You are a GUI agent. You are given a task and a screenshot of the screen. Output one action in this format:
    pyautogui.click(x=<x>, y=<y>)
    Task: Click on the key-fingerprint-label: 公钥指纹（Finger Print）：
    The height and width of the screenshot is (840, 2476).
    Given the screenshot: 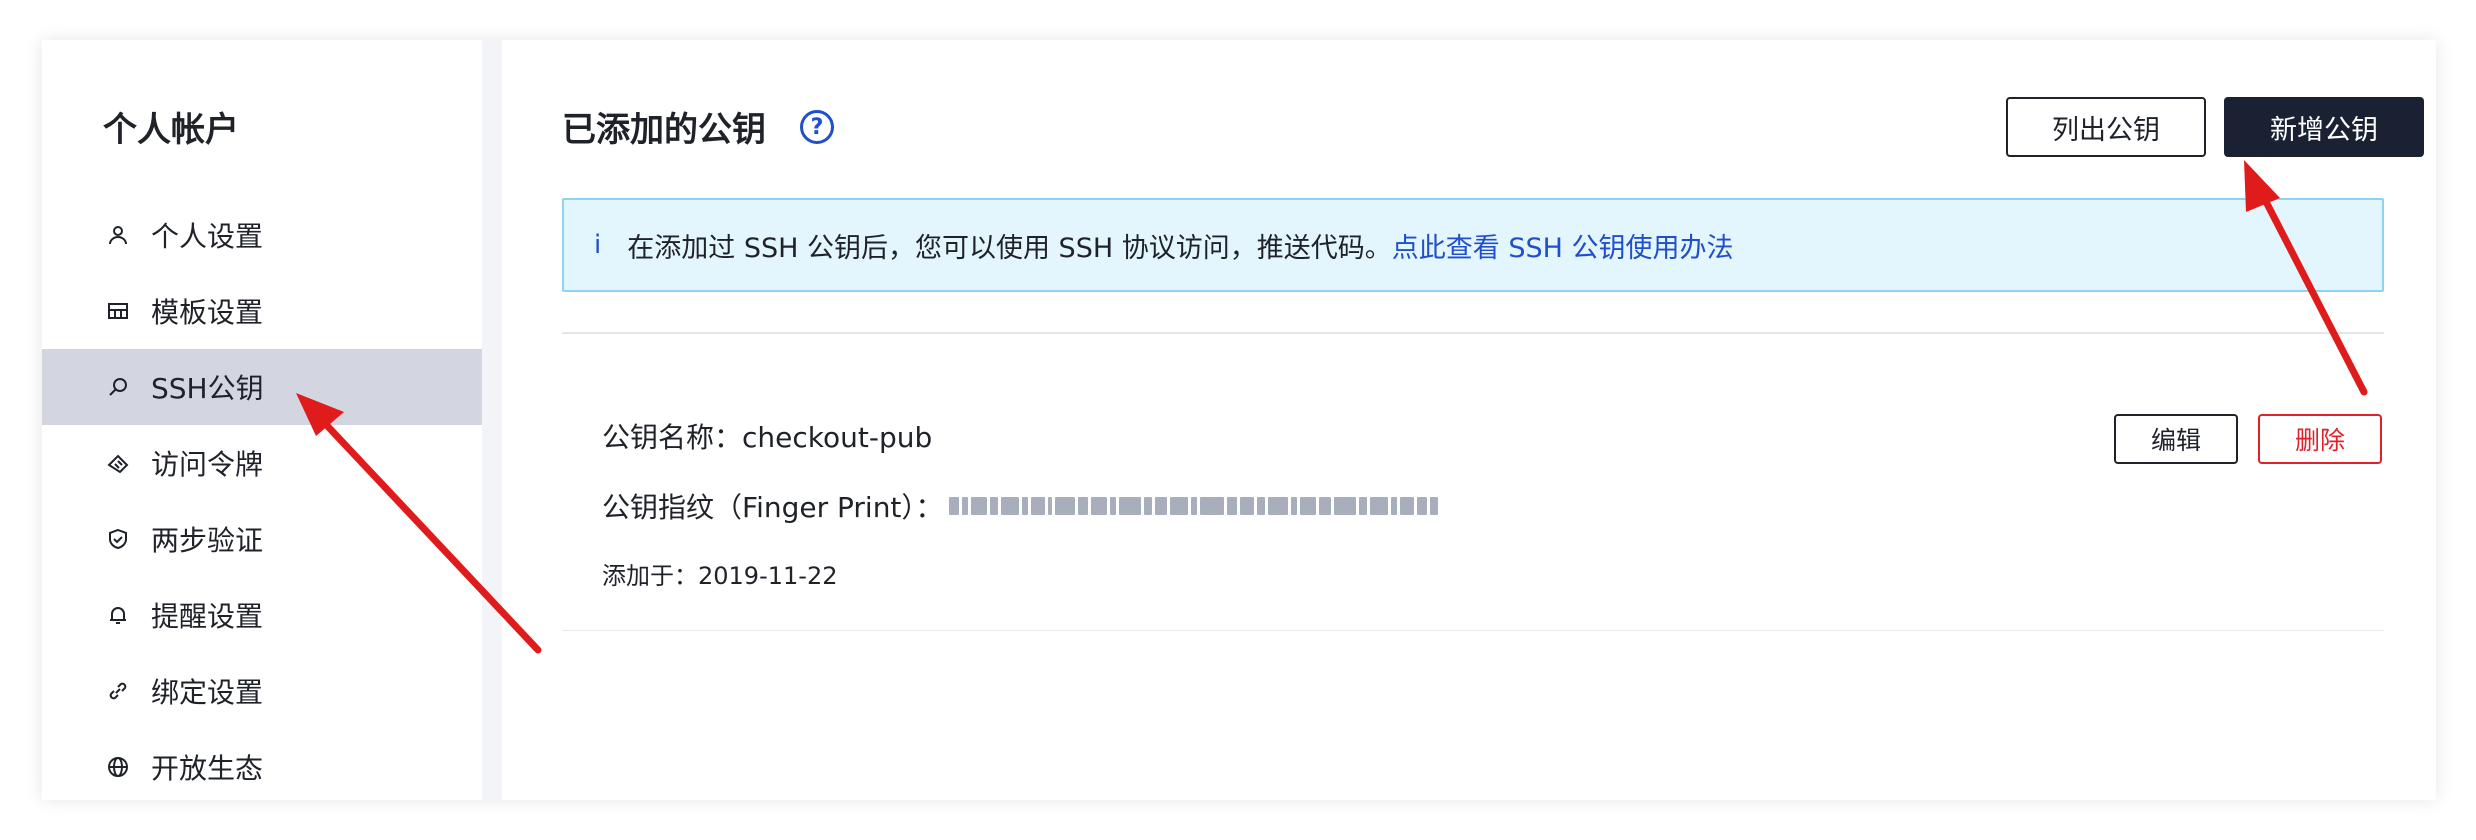 What is the action you would take?
    pyautogui.click(x=773, y=507)
    